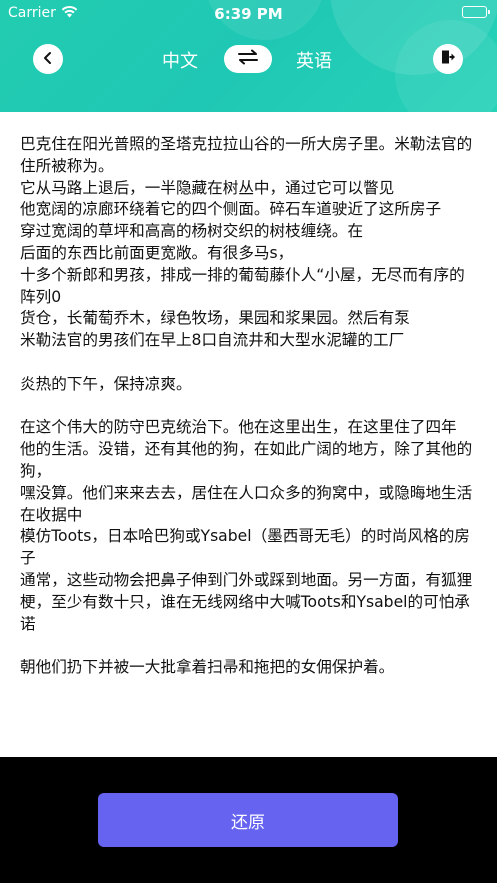 This screenshot has width=497, height=883. I want to click on swap-language-button, so click(248, 59).